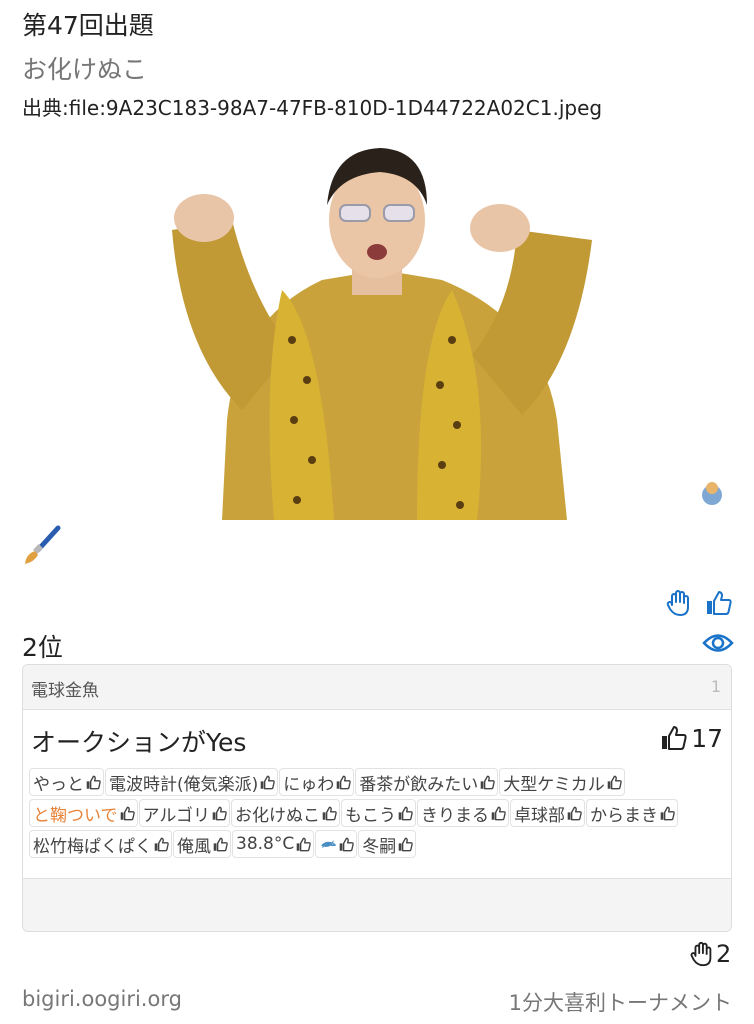 The width and height of the screenshot is (754, 1024). Describe the element at coordinates (377, 687) in the screenshot. I see `answer-card-header: 電球金魚 1` at that location.